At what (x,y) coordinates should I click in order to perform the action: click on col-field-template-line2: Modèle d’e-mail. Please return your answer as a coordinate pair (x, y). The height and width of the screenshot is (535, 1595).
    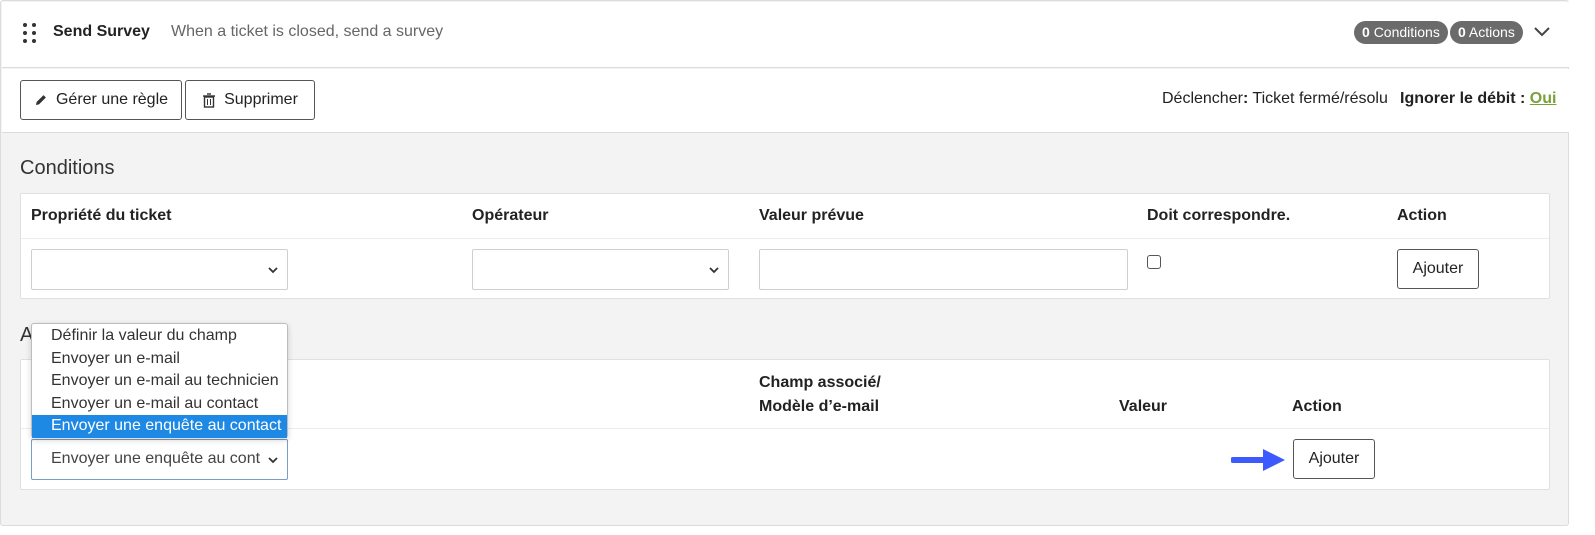
    Looking at the image, I should click on (819, 406).